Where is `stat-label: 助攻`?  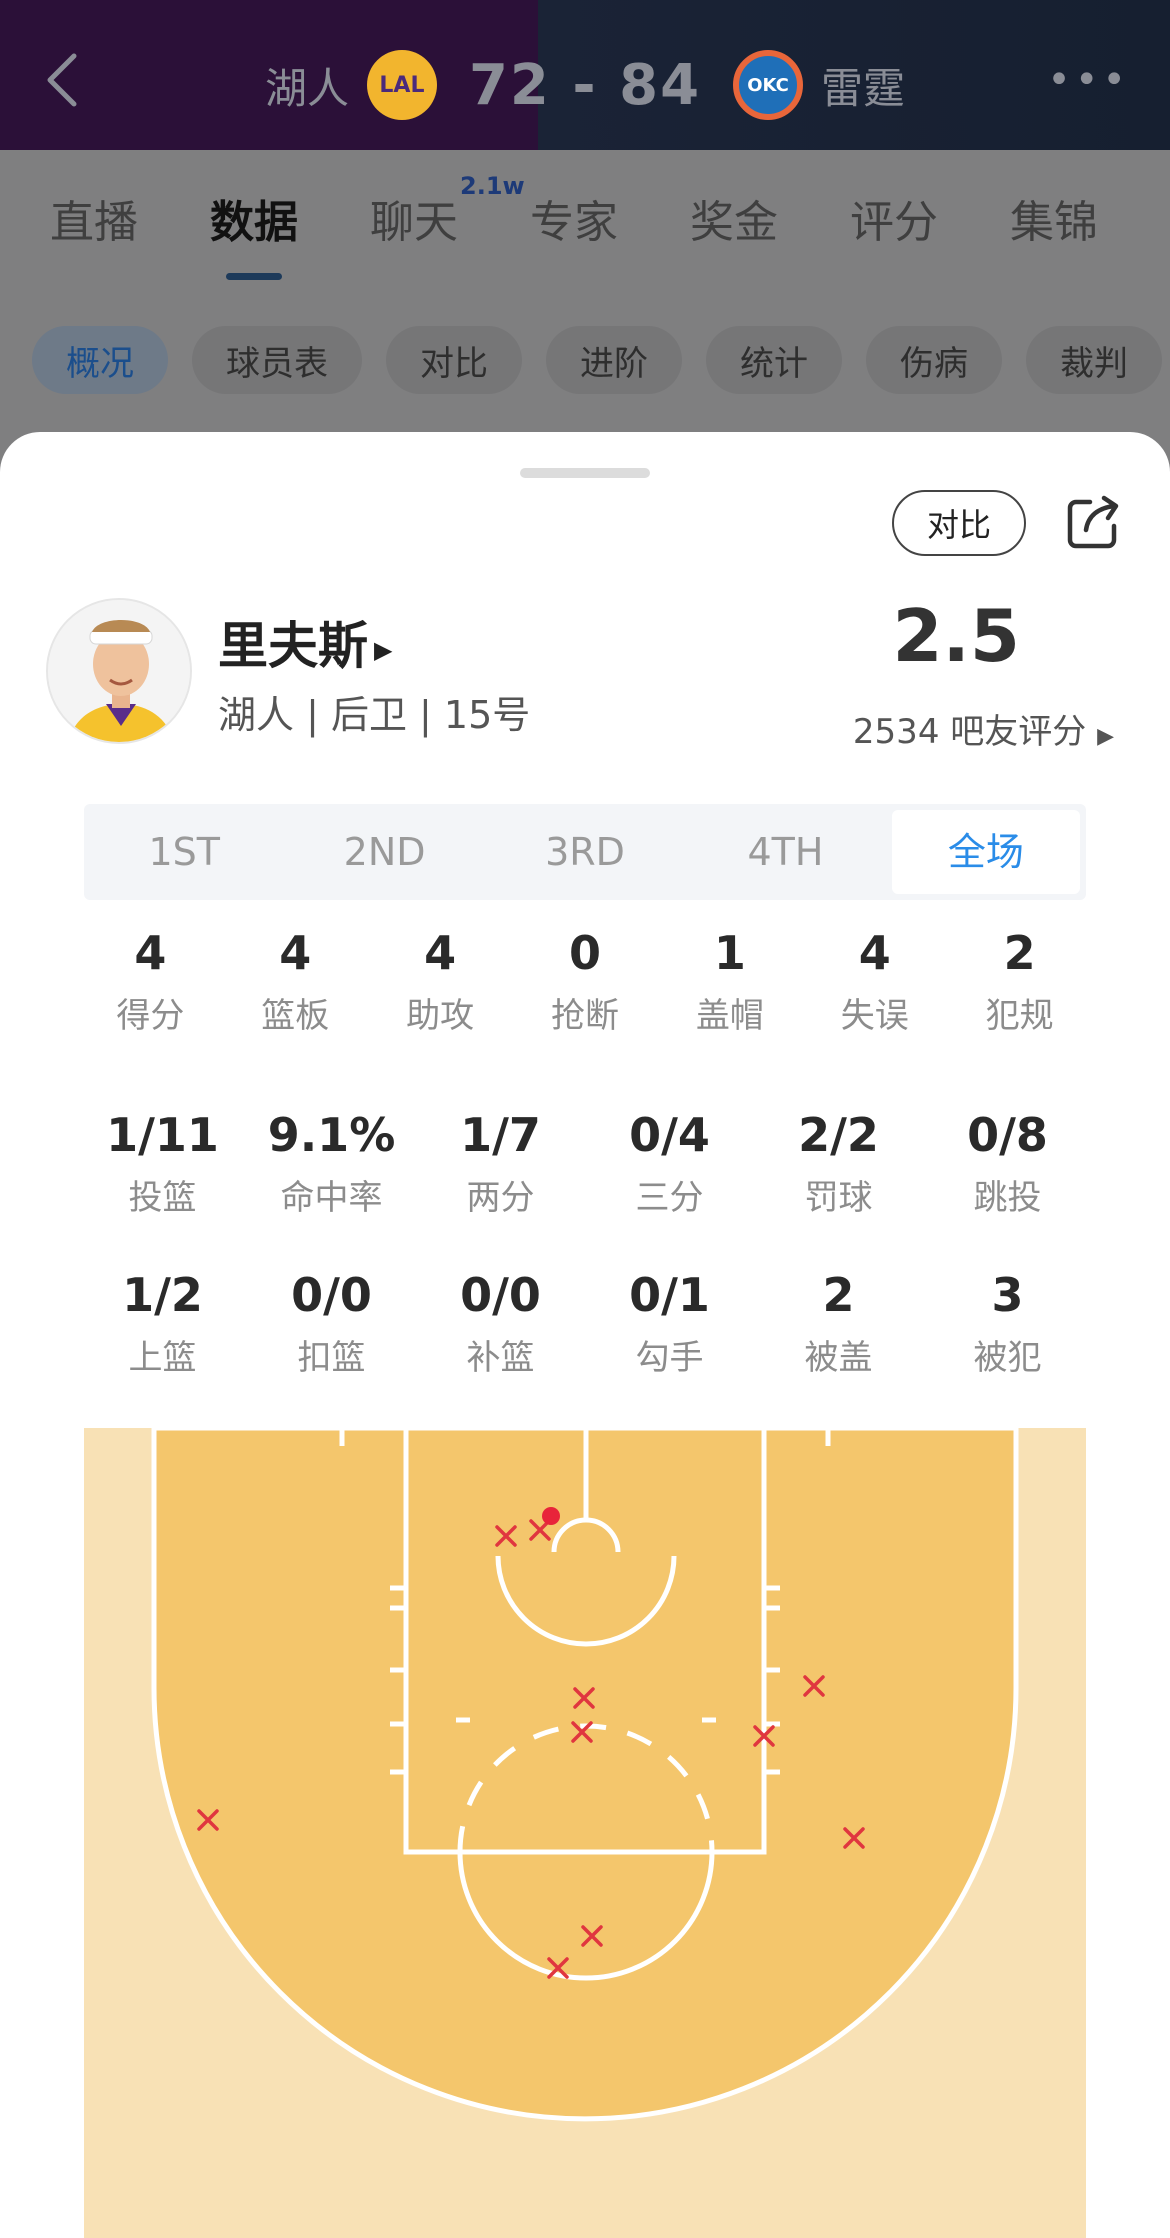
stat-label: 助攻 is located at coordinates (440, 1016).